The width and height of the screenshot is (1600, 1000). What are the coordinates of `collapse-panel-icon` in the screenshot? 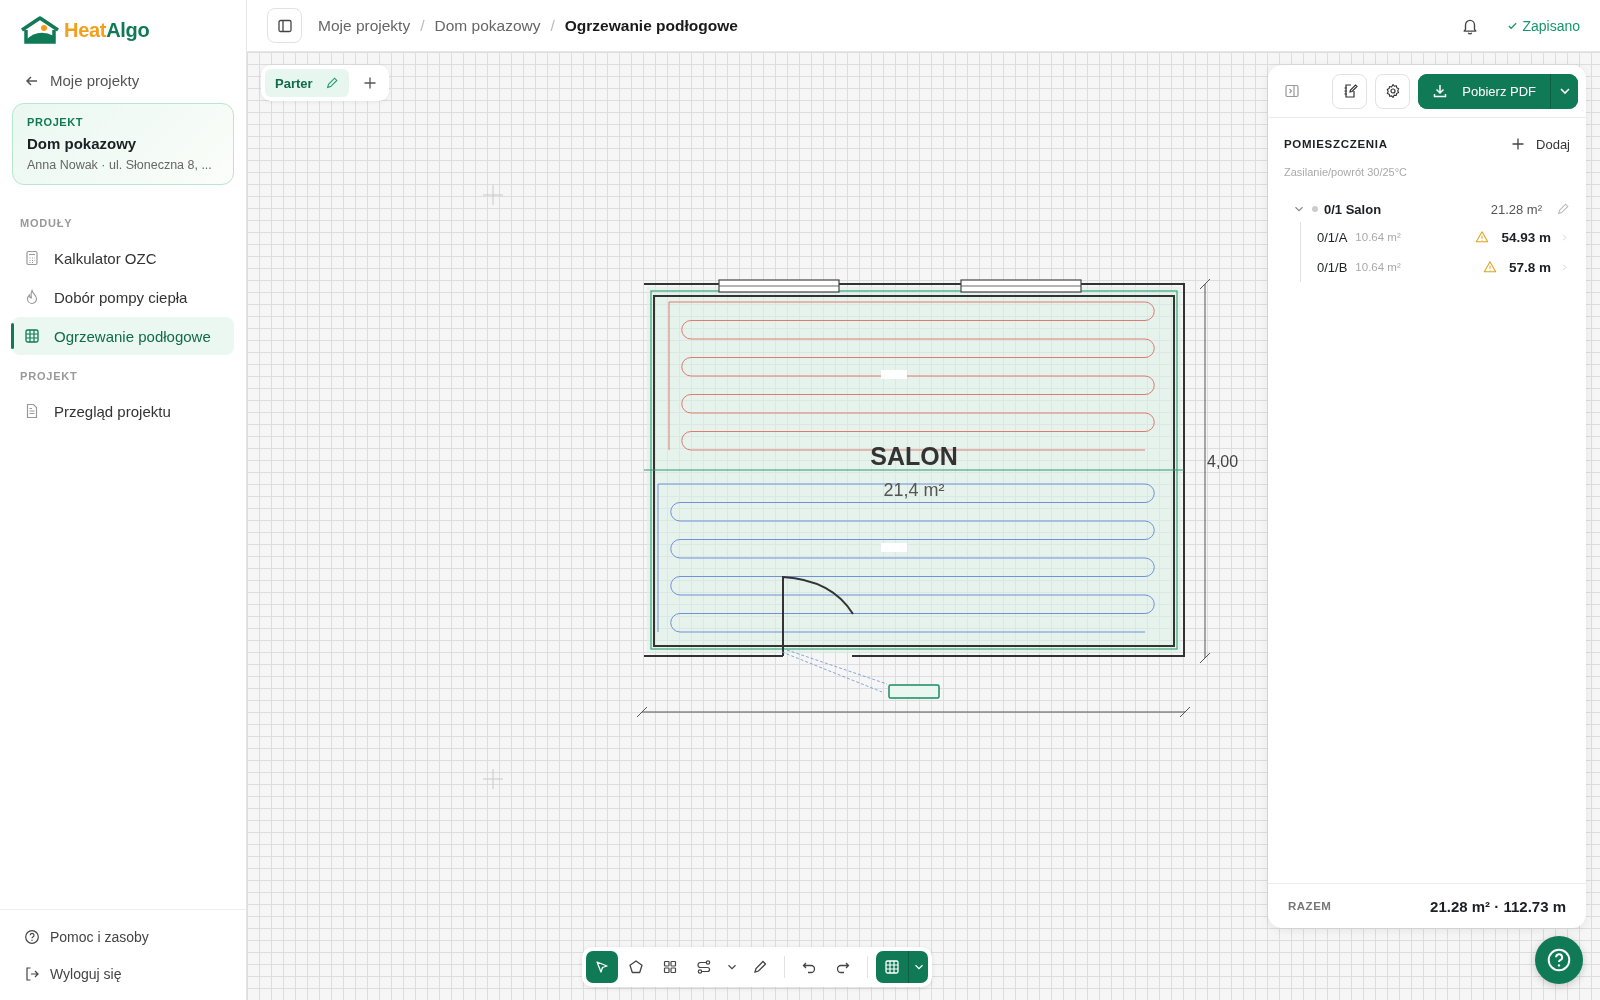 It's located at (1292, 91).